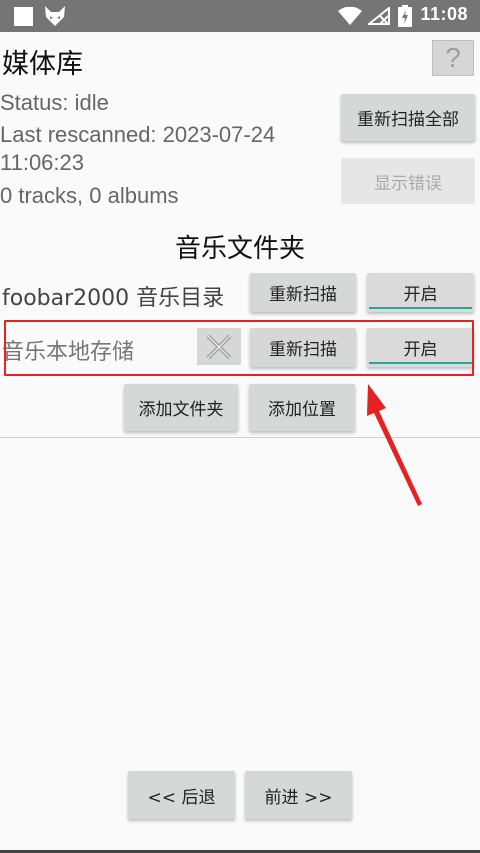  Describe the element at coordinates (42, 64) in the screenshot. I see `page-title: 媒体库` at that location.